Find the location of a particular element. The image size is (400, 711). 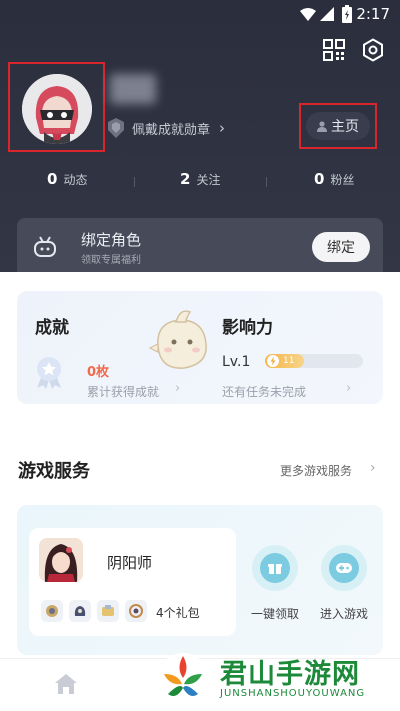

influence-title: 影响力 is located at coordinates (247, 328).